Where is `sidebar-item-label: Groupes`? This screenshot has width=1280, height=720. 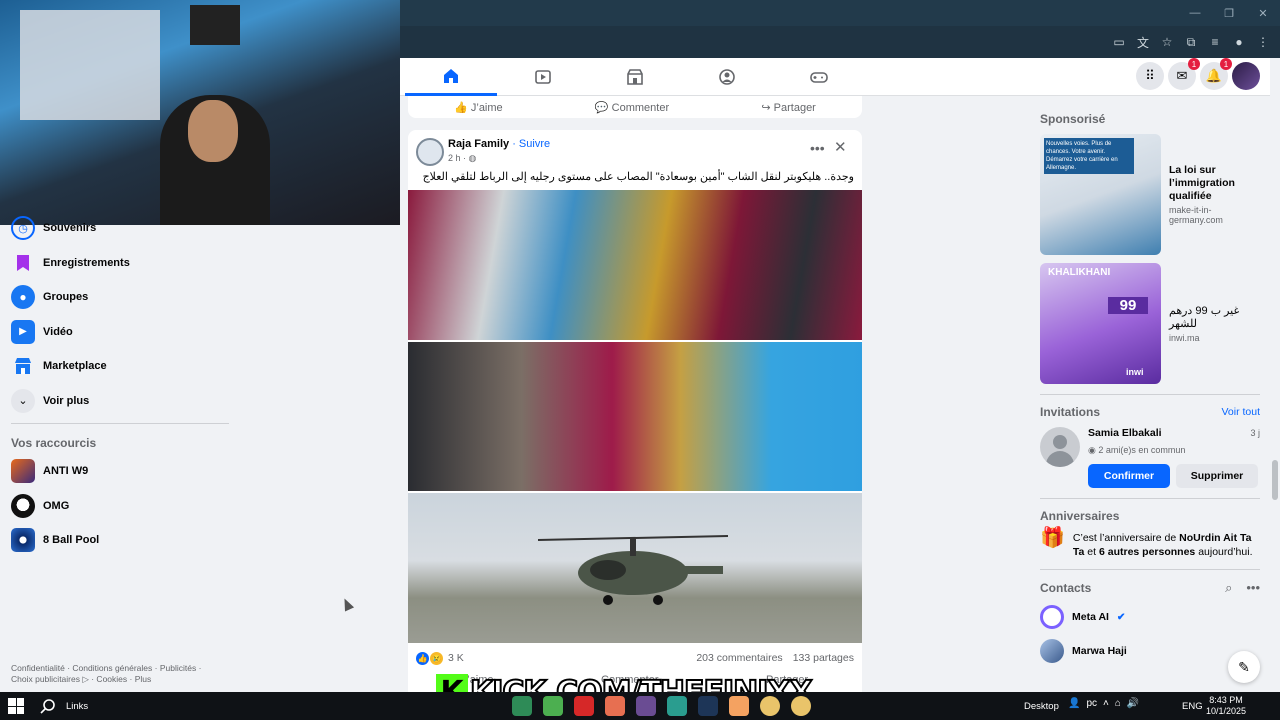
sidebar-item-label: Groupes is located at coordinates (66, 297).